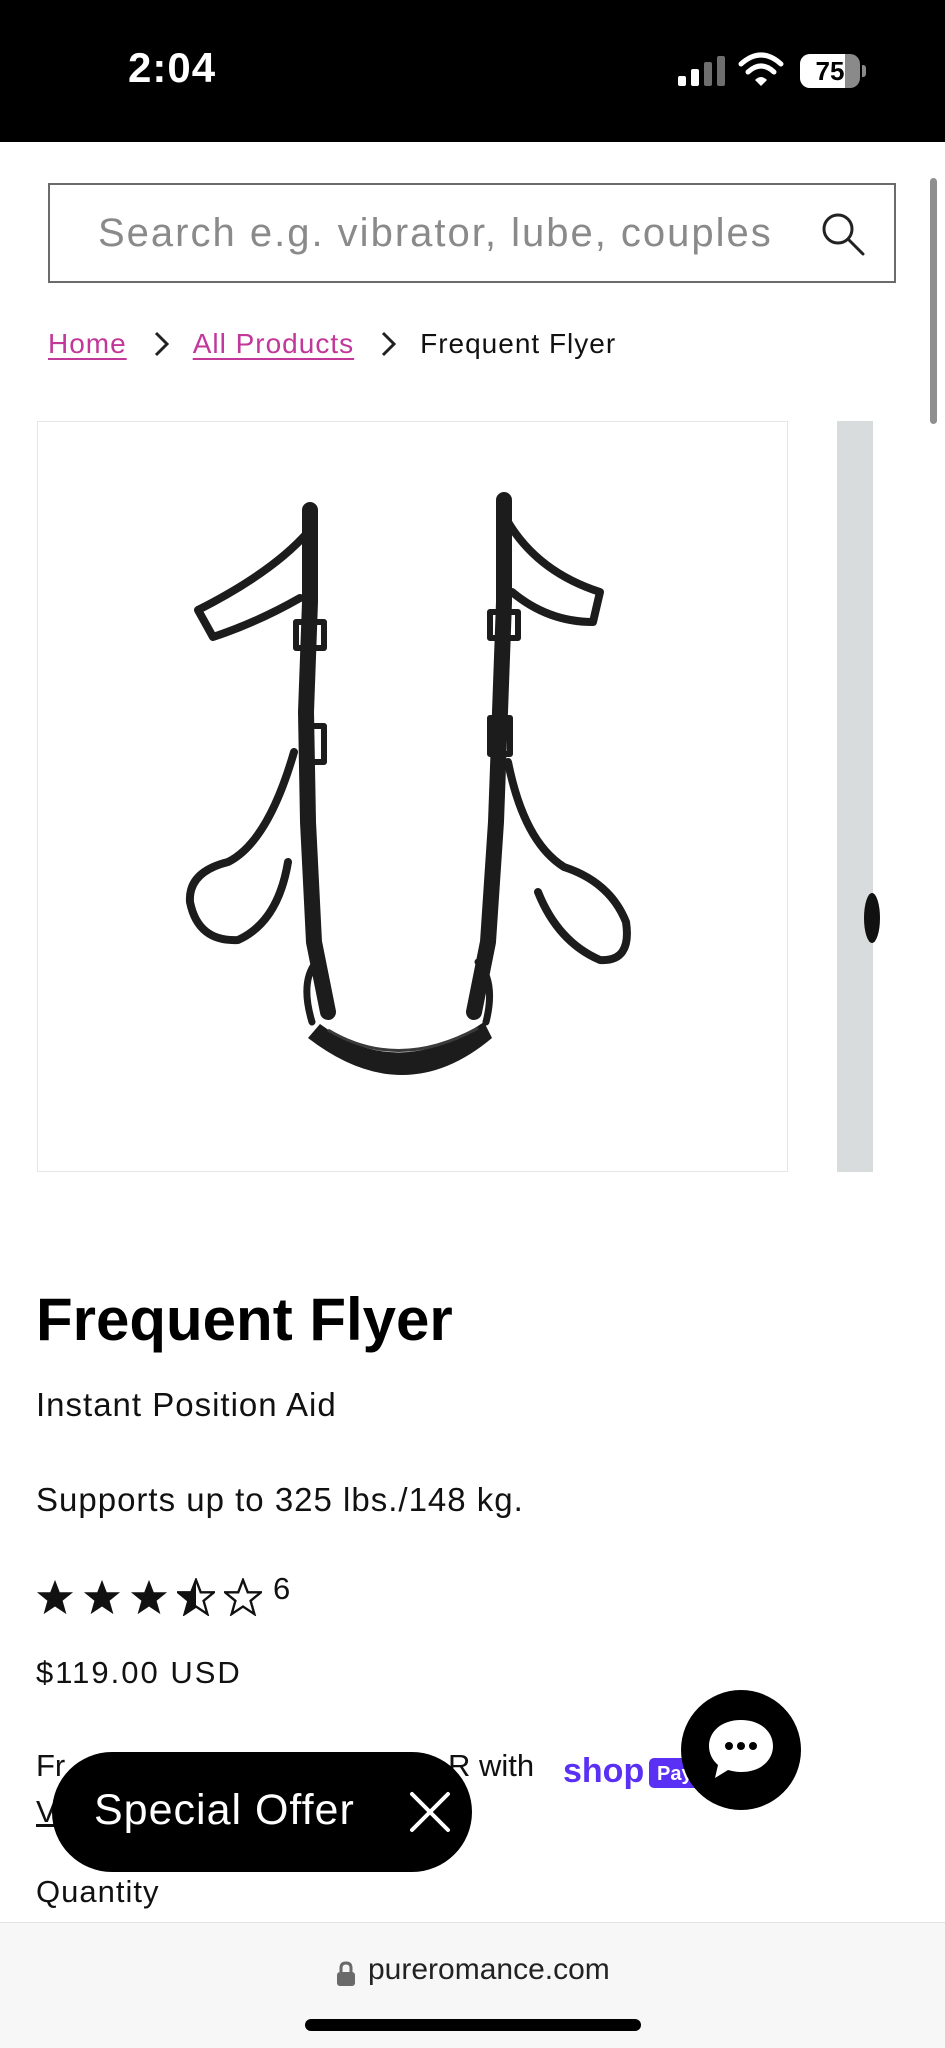 Image resolution: width=945 pixels, height=2048 pixels. I want to click on chat-bubble-icon, so click(741, 1749).